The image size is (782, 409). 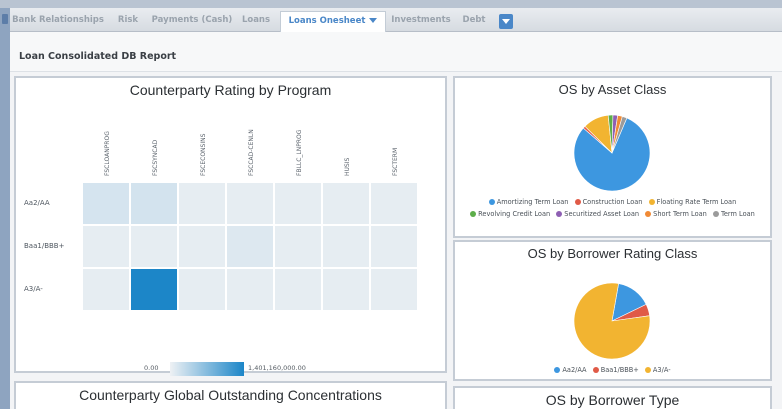 I want to click on tab-investments: Investments, so click(x=421, y=21).